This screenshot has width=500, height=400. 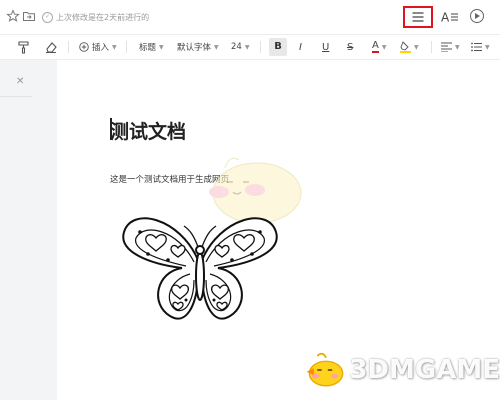 I want to click on list-icon, so click(x=476, y=47).